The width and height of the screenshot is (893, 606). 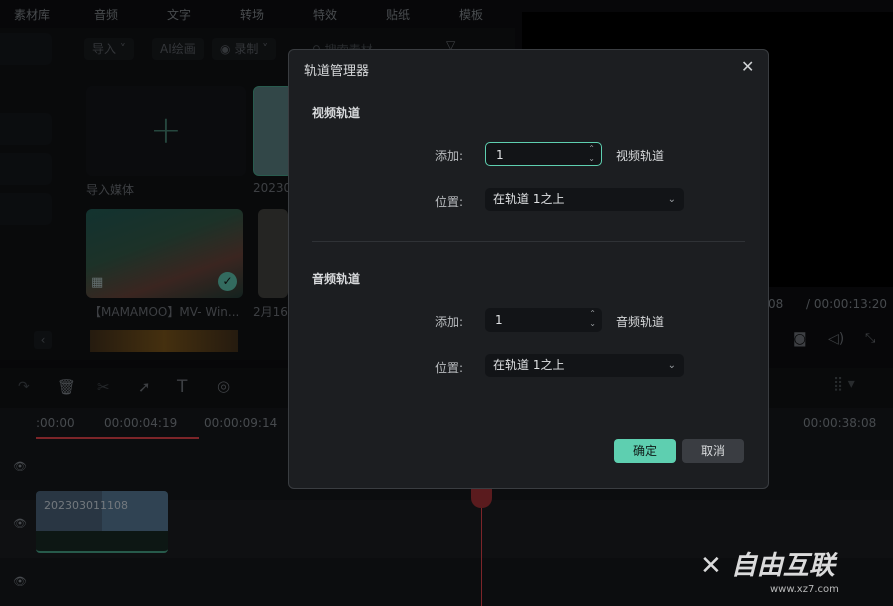 What do you see at coordinates (336, 113) in the screenshot?
I see `video-section-title: 视频轨道` at bounding box center [336, 113].